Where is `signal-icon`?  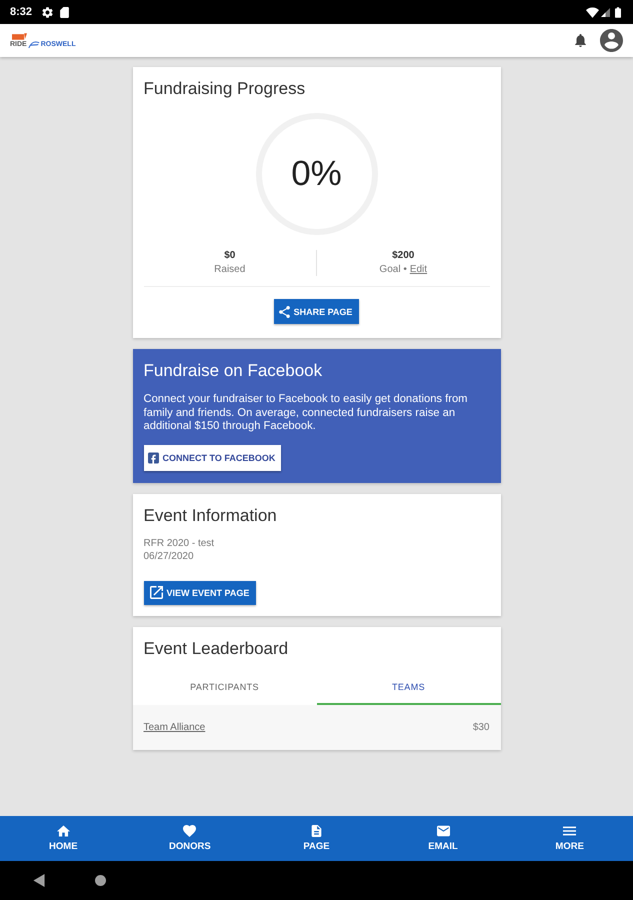 signal-icon is located at coordinates (605, 12).